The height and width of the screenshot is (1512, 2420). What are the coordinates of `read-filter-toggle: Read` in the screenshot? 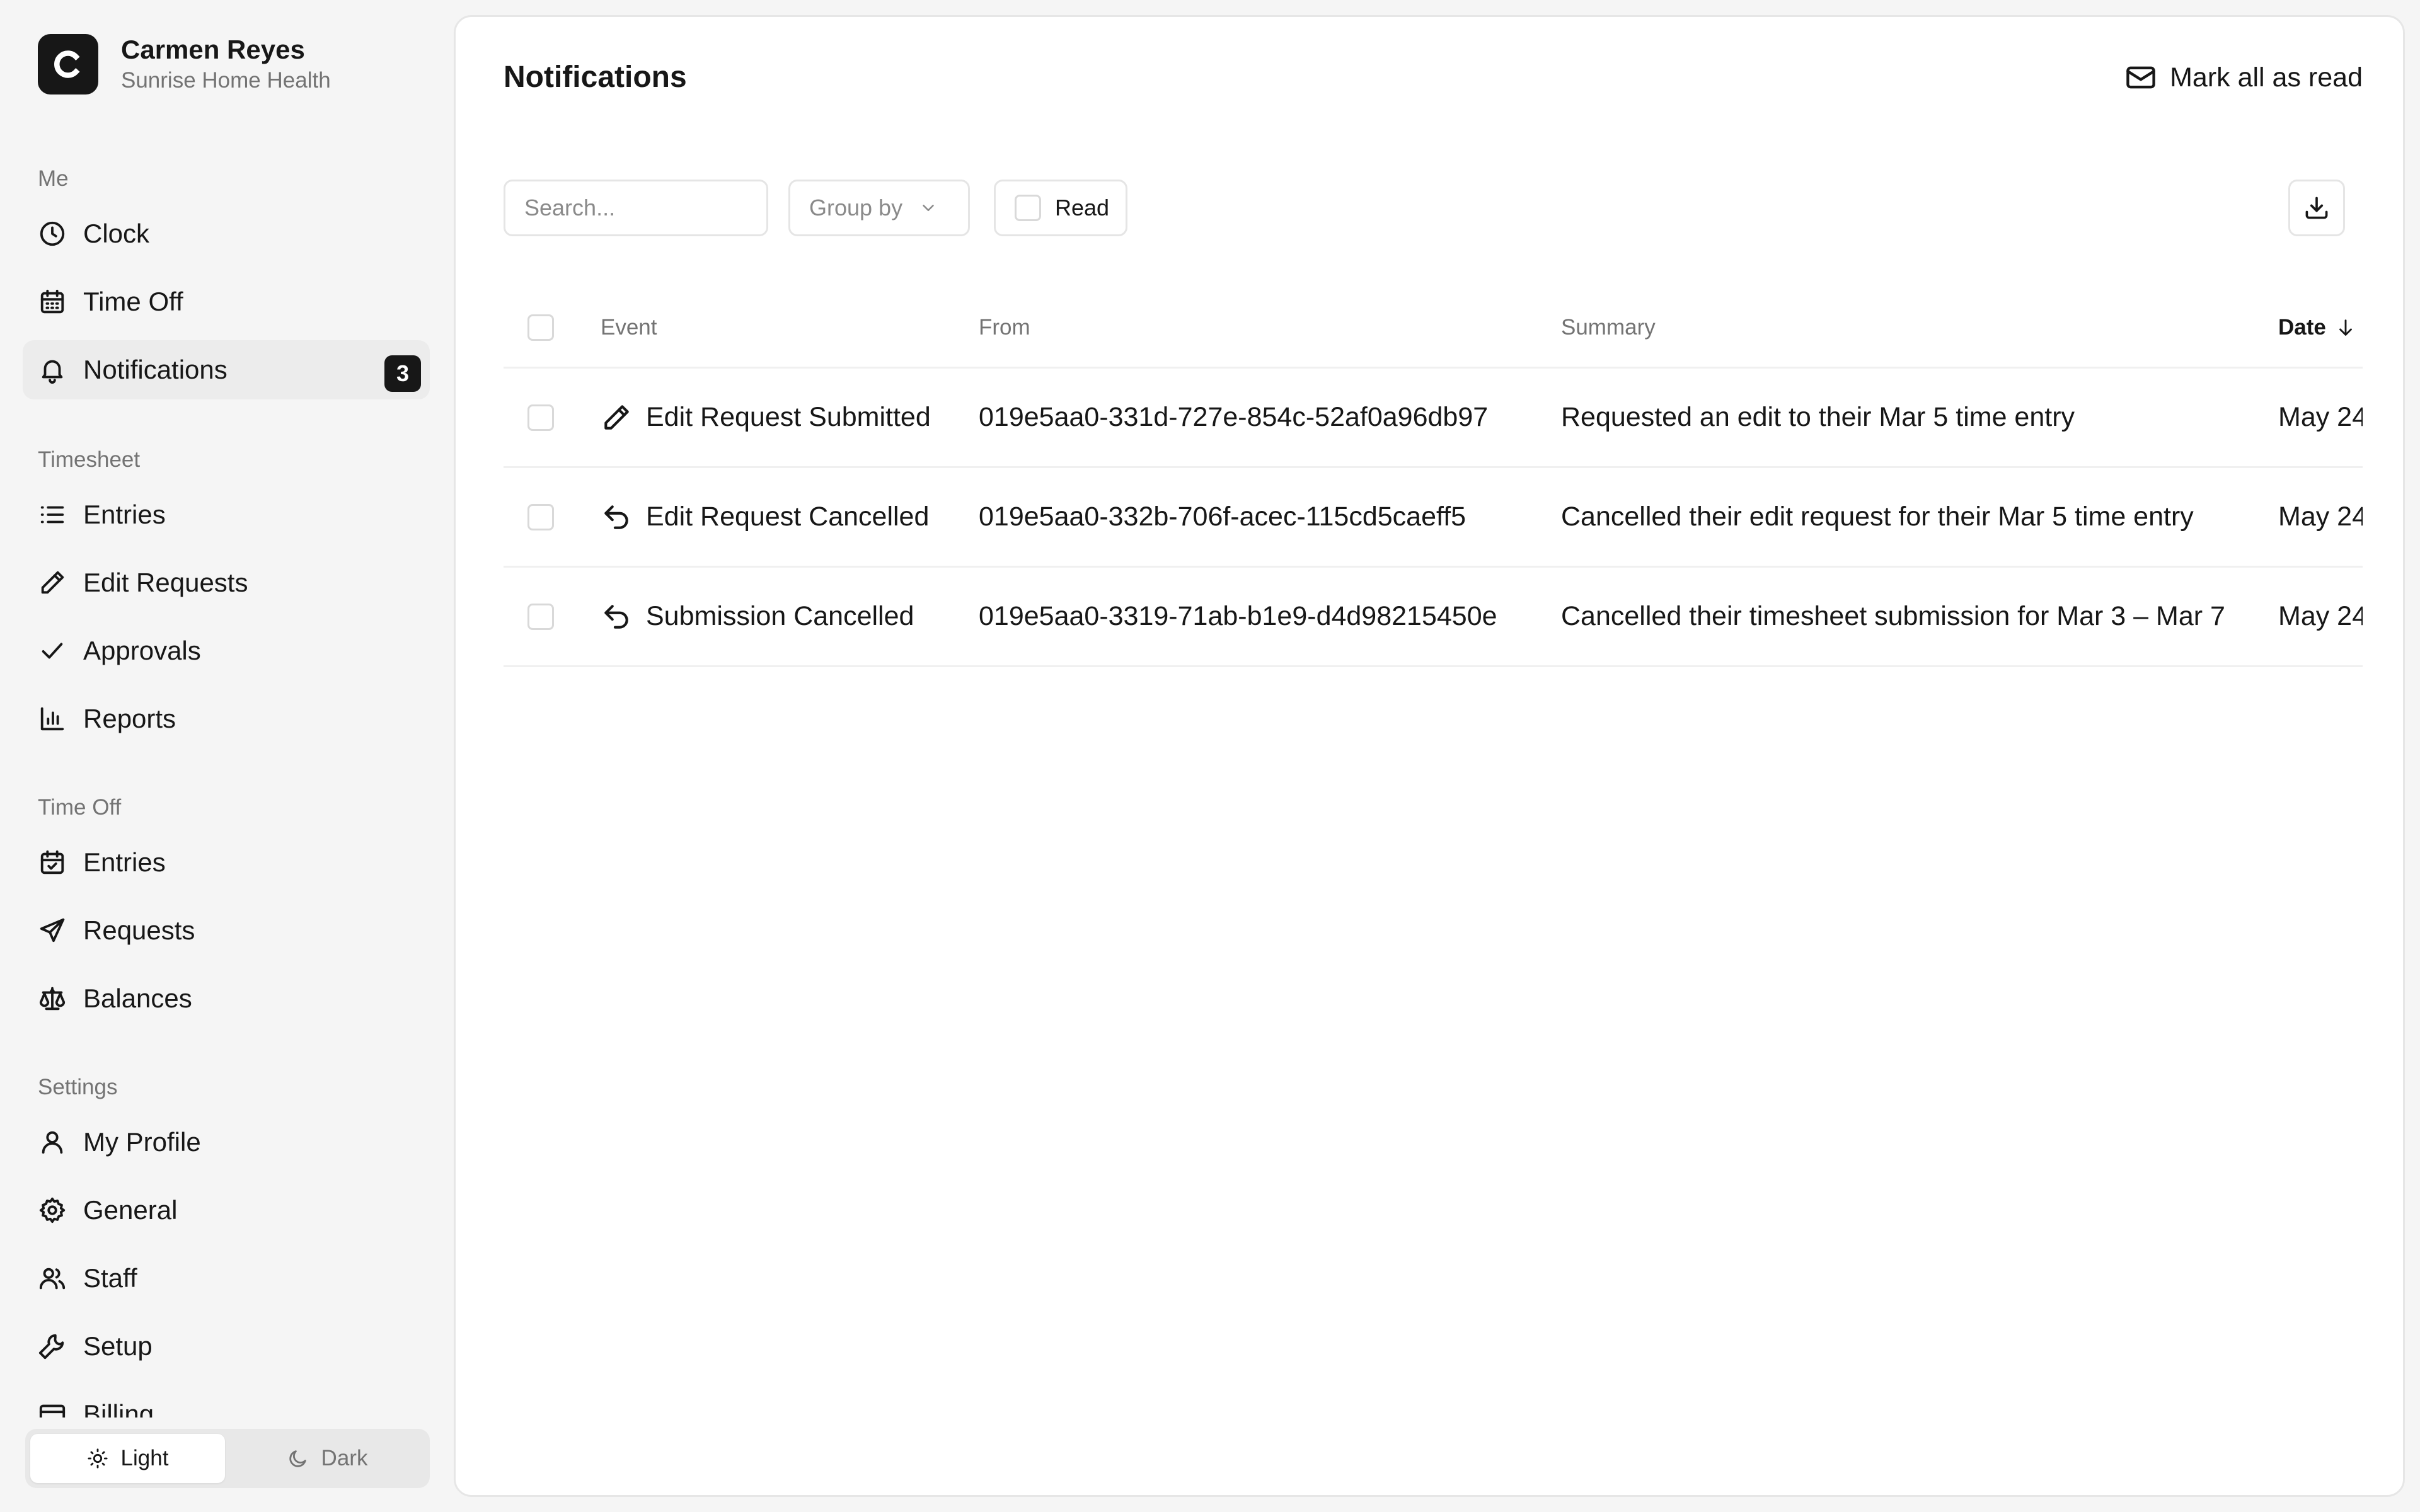 It's located at (1060, 208).